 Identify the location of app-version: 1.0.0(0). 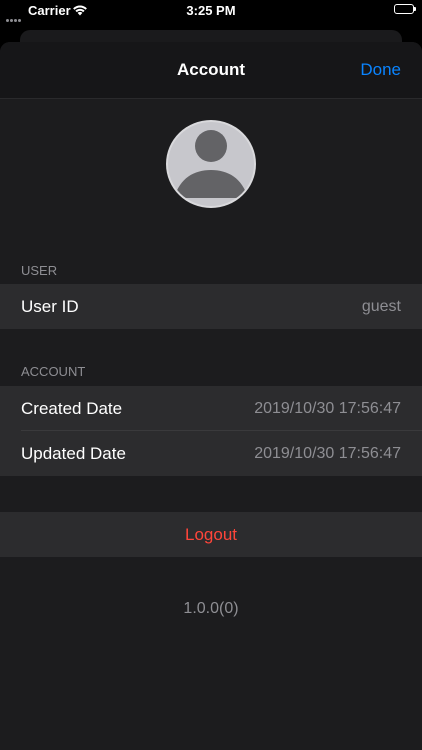
(211, 608).